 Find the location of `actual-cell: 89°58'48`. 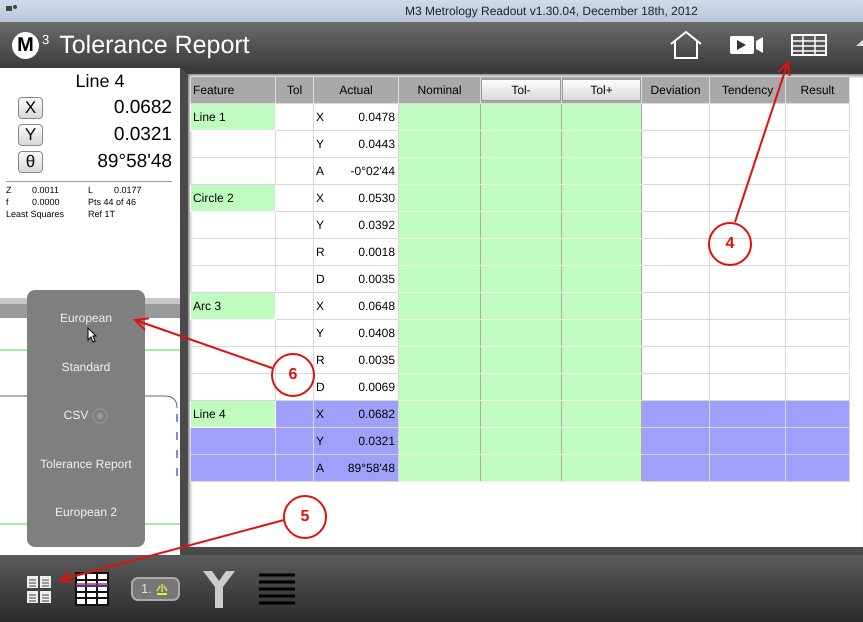

actual-cell: 89°58'48 is located at coordinates (365, 468).